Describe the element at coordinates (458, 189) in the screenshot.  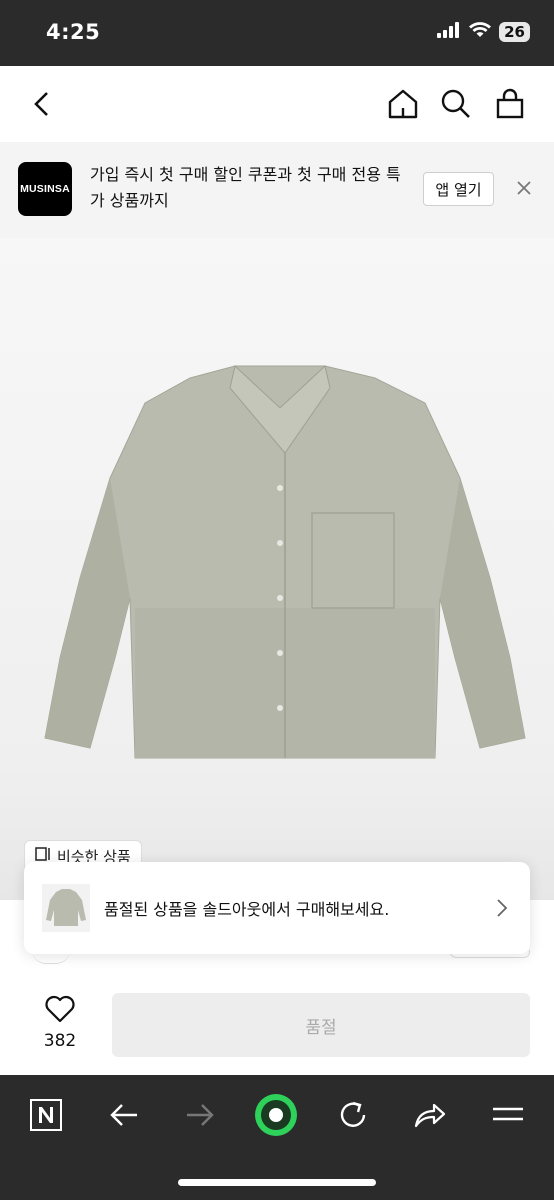
I see `open-app-button: 앱 열기` at that location.